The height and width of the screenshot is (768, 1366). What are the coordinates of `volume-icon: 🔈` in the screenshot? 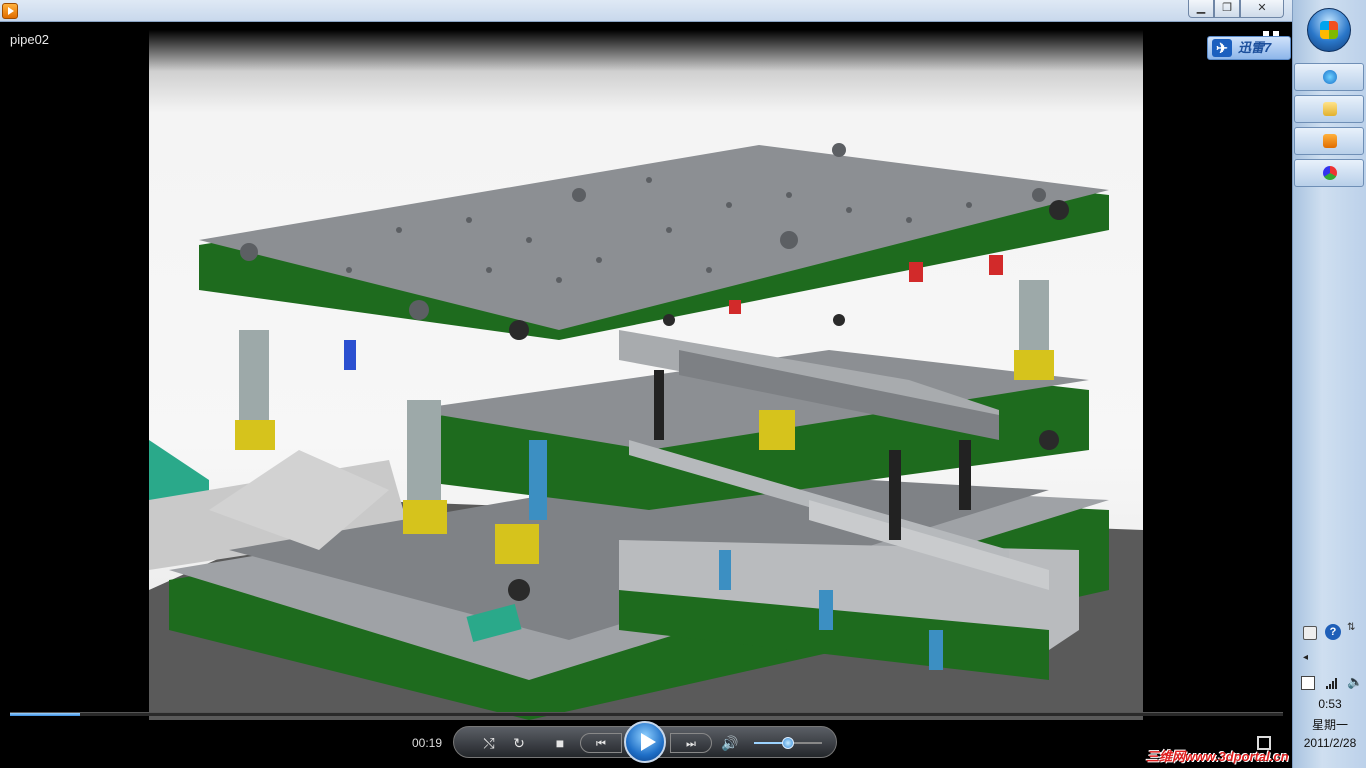 It's located at (1355, 681).